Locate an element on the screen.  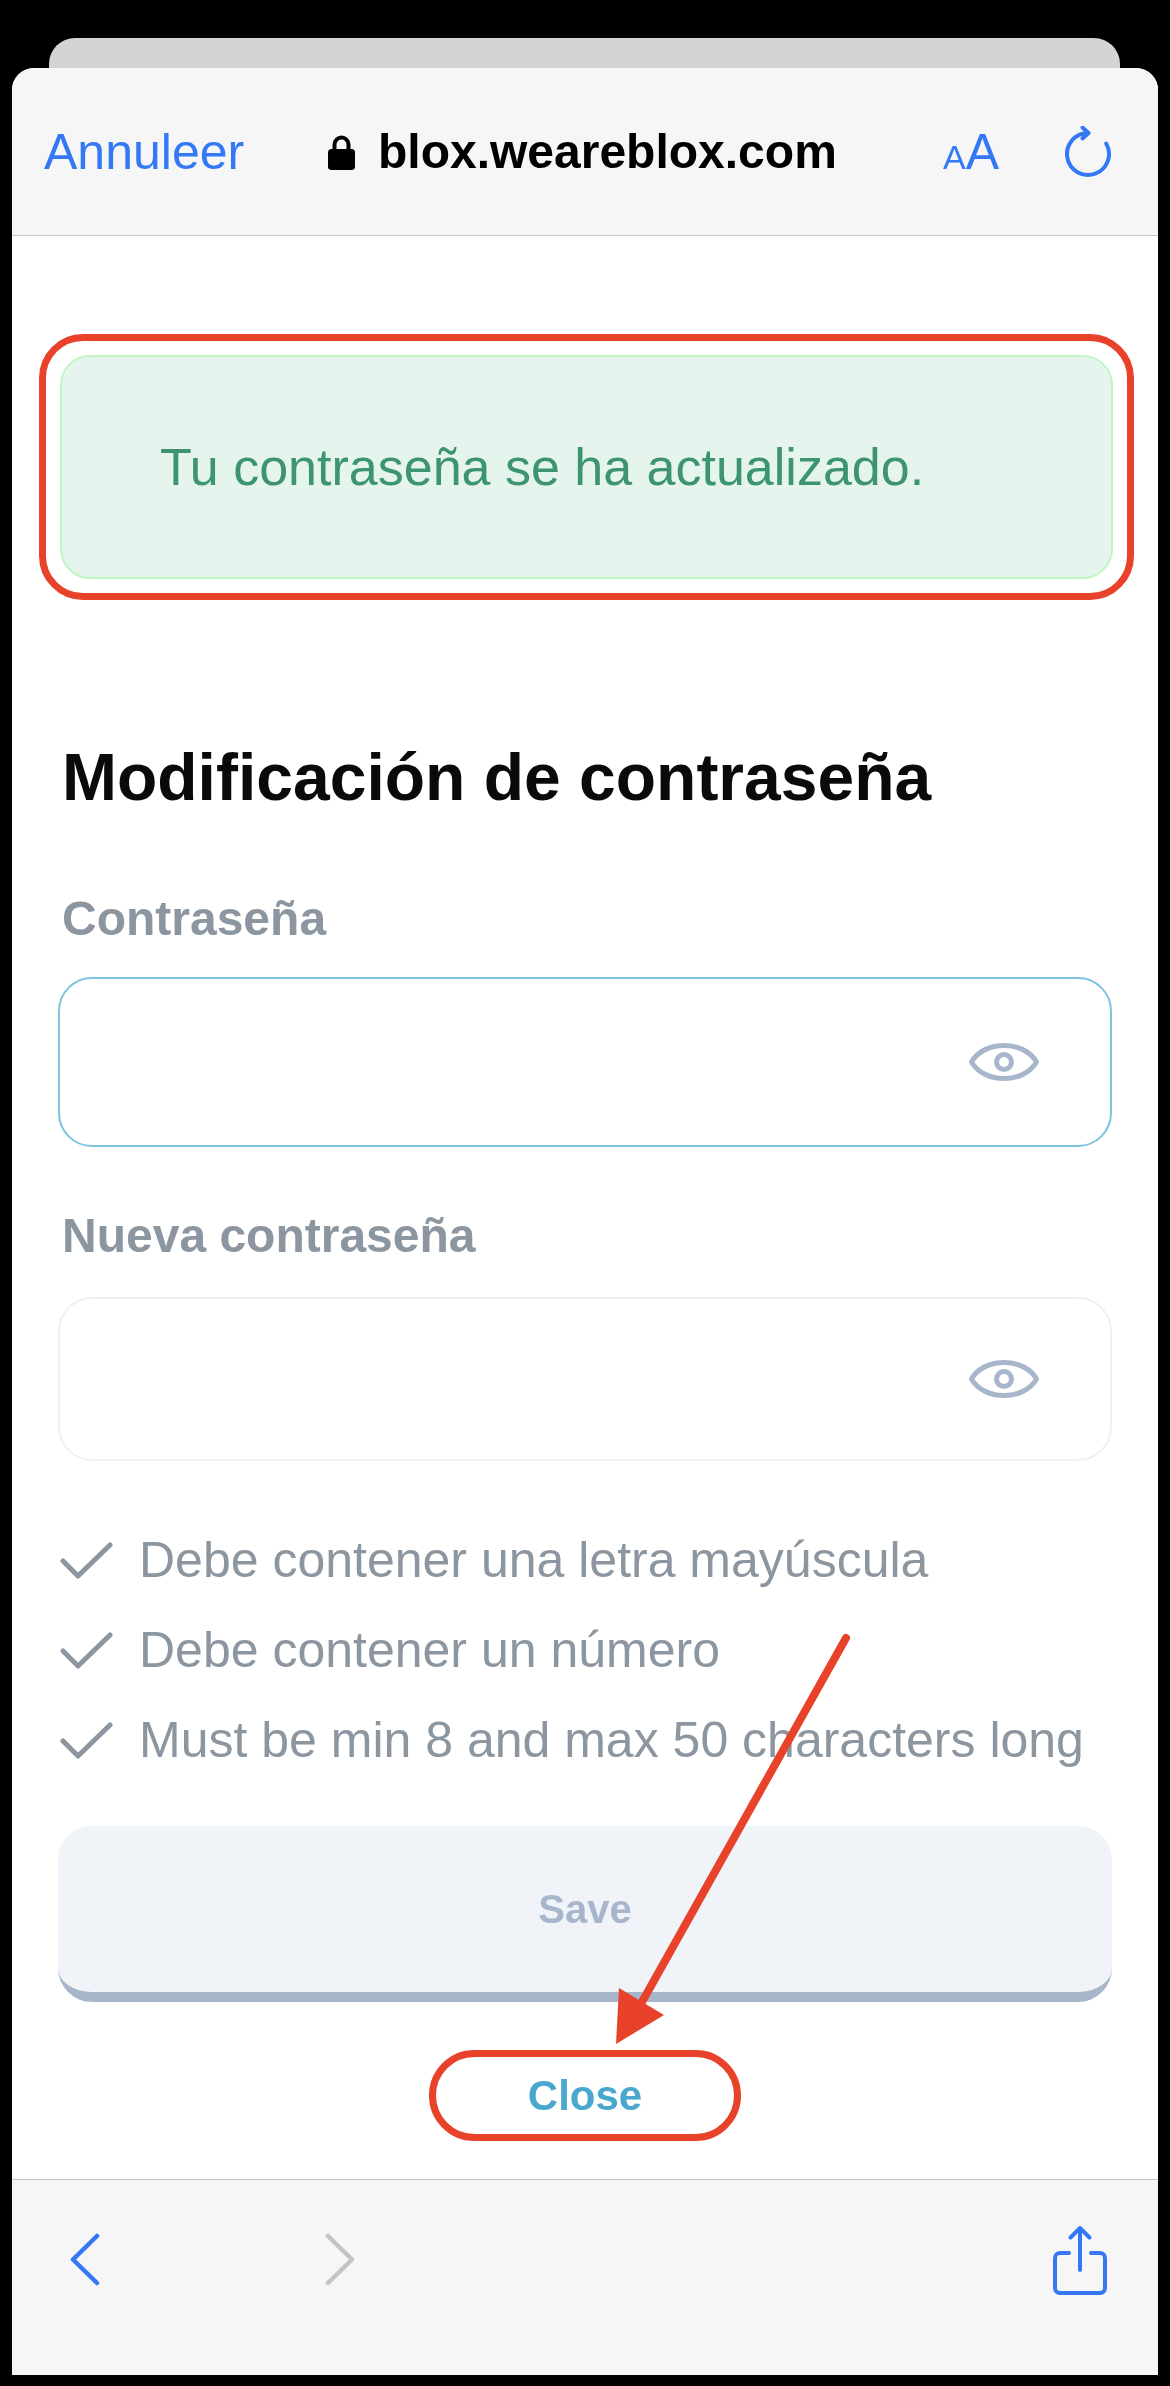
back-chevron-icon is located at coordinates (85, 2259).